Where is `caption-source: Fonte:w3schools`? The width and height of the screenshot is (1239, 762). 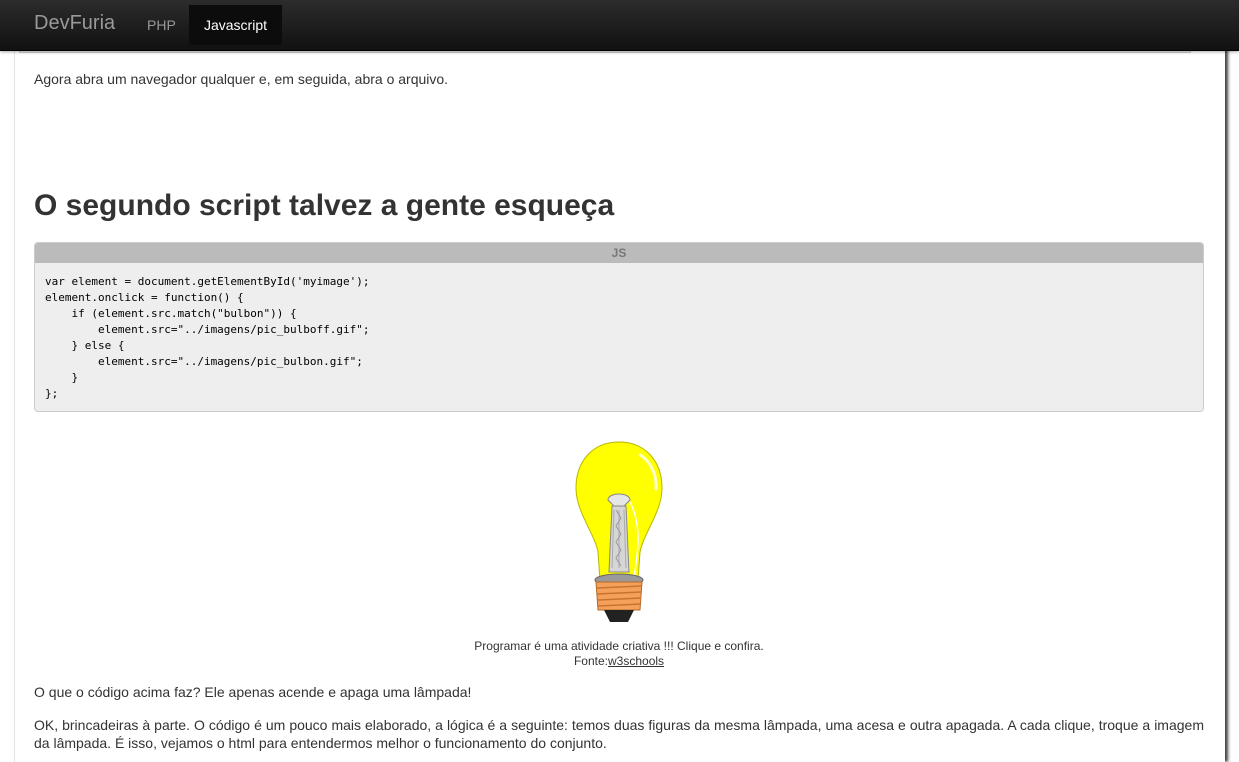 caption-source: Fonte:w3schools is located at coordinates (619, 661).